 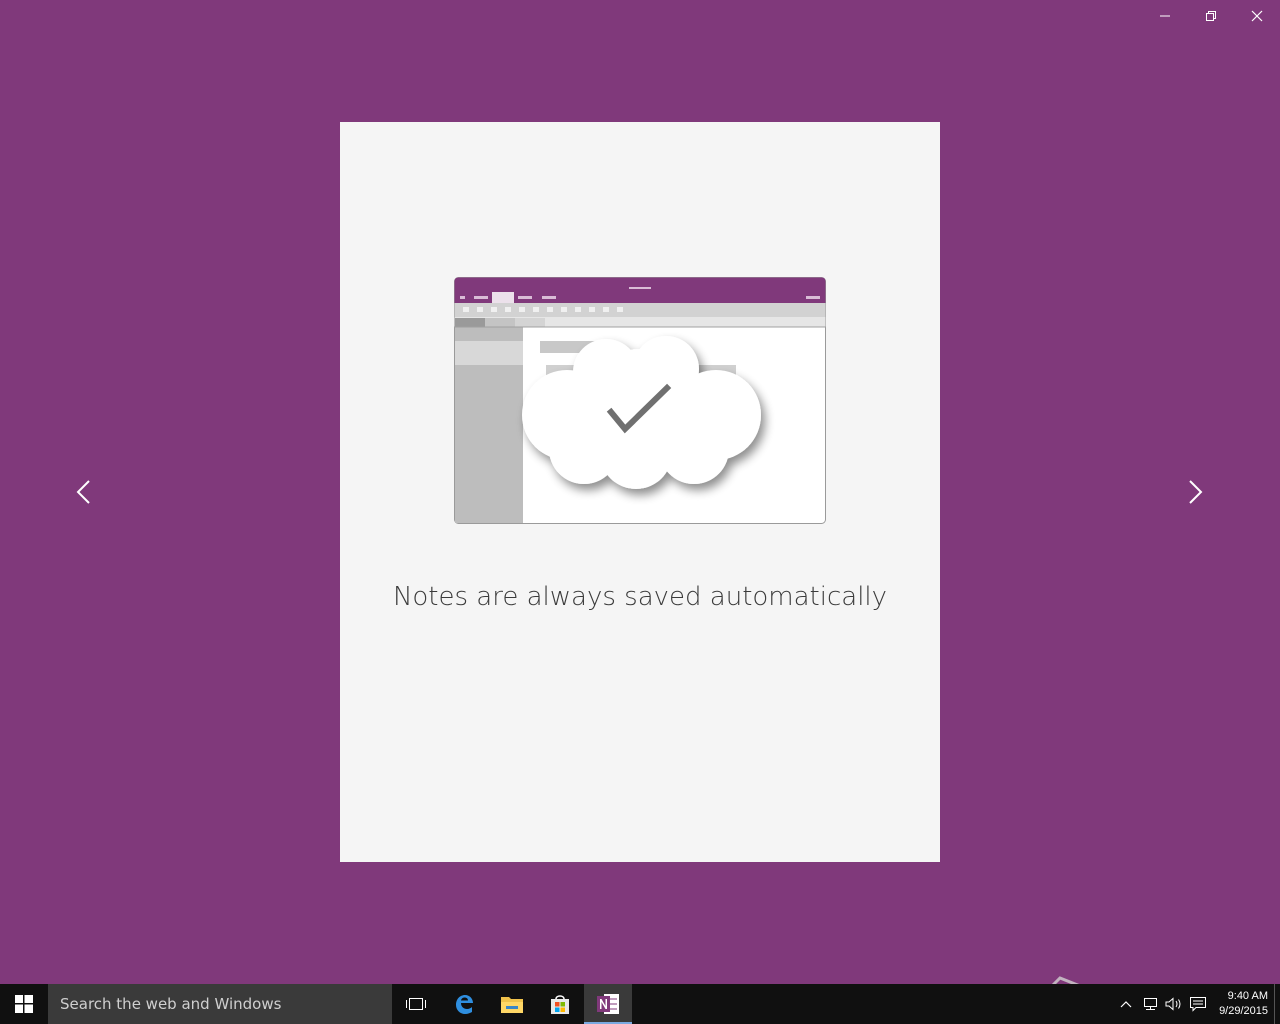 I want to click on window-controls, so click(x=1211, y=16).